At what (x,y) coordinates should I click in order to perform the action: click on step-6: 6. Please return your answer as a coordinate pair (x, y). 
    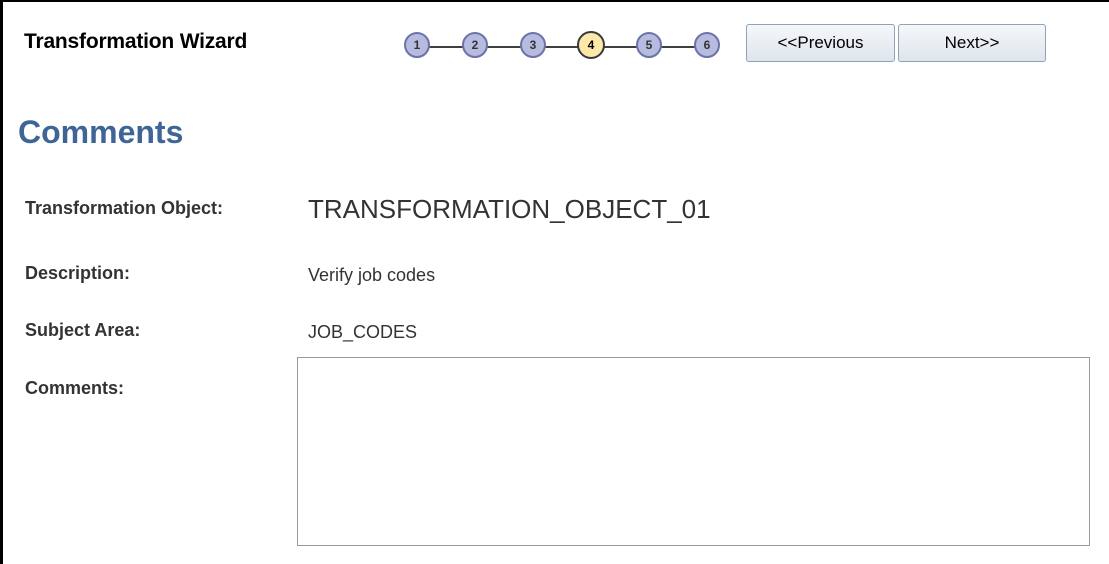
    Looking at the image, I should click on (707, 45).